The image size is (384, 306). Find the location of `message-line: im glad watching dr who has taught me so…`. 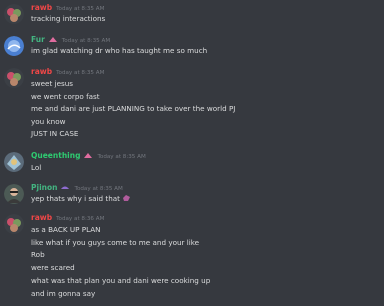

message-line: im glad watching dr who has taught me so… is located at coordinates (119, 50).